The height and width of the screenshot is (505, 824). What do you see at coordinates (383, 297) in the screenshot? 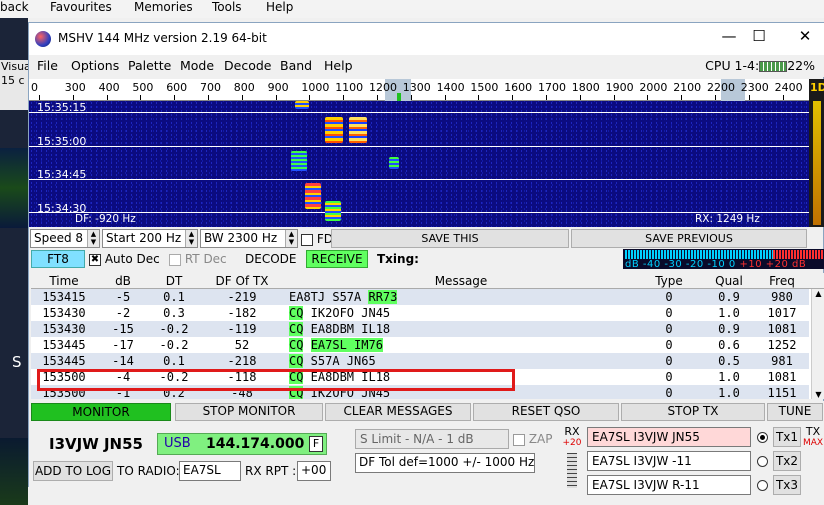
I see `msg-highlight: RR73` at bounding box center [383, 297].